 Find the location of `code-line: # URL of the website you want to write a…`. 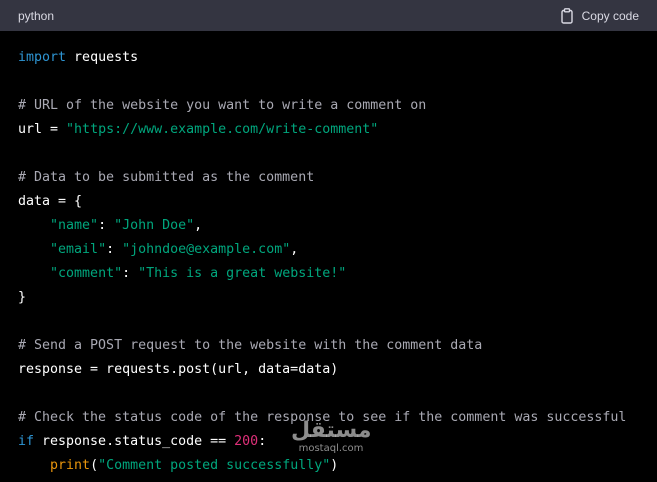

code-line: # URL of the website you want to write a… is located at coordinates (222, 106).